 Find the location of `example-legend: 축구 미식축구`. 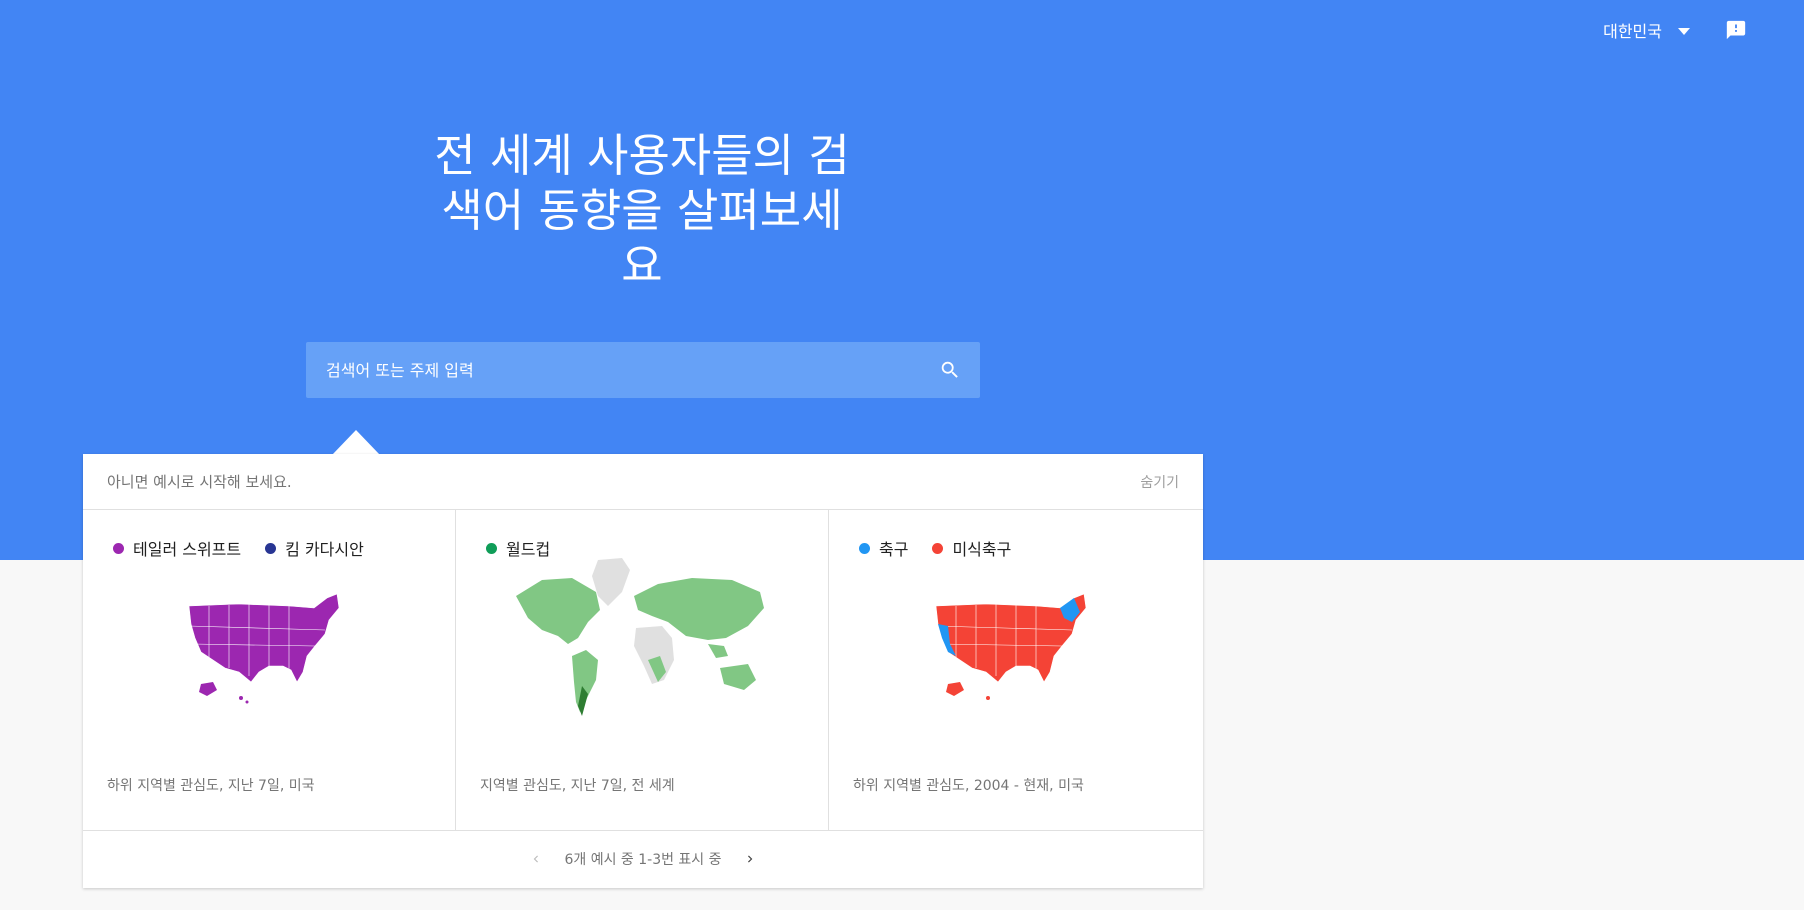

example-legend: 축구 미식축구 is located at coordinates (935, 548).